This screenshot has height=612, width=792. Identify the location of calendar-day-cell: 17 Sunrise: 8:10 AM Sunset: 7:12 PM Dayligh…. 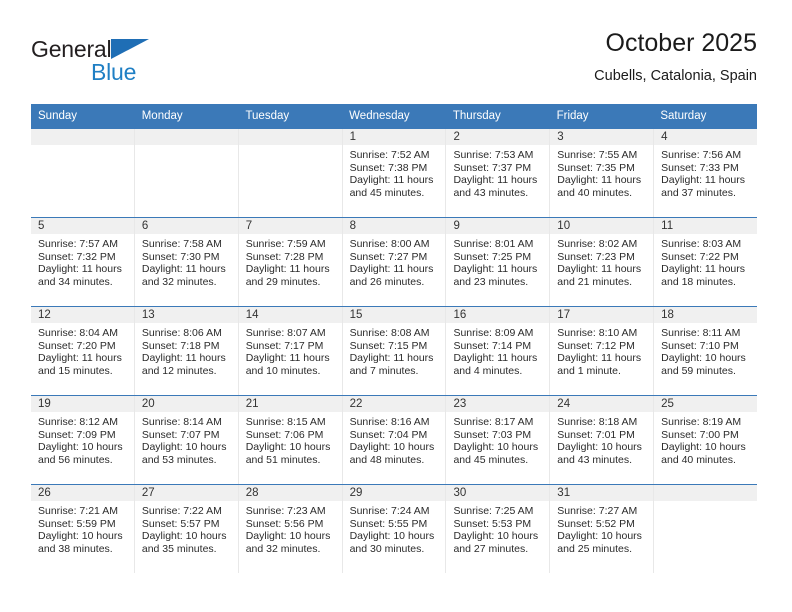
(602, 351).